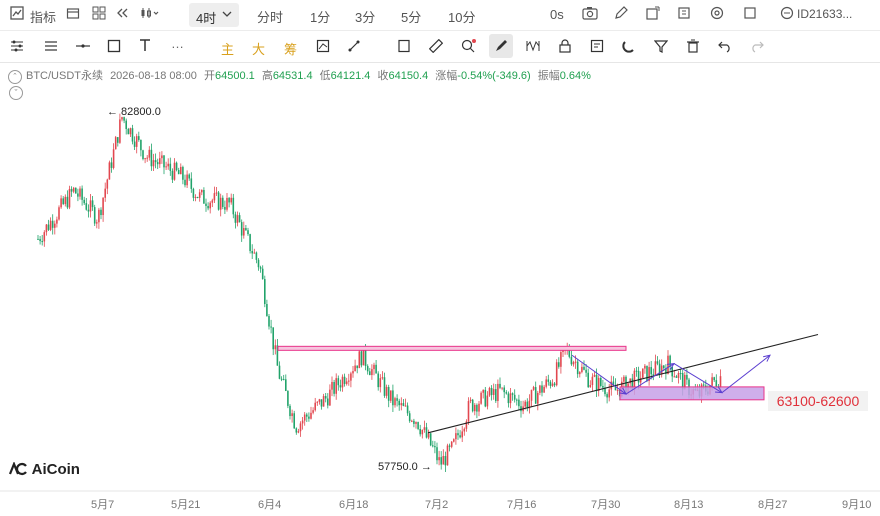 The image size is (880, 516). What do you see at coordinates (17, 47) in the screenshot?
I see `settings-sliders-icon` at bounding box center [17, 47].